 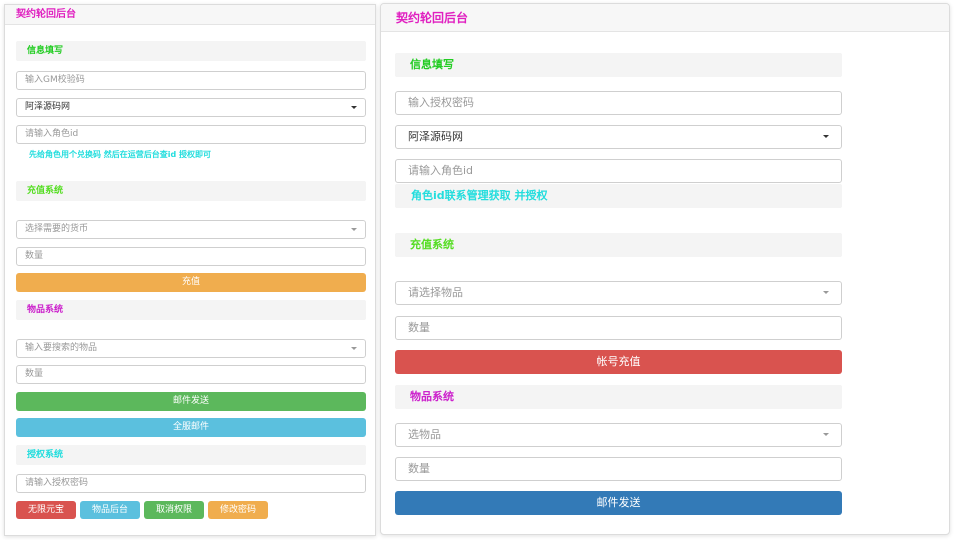 What do you see at coordinates (419, 327) in the screenshot?
I see `right-recharge-quantity-placeholder: 数量` at bounding box center [419, 327].